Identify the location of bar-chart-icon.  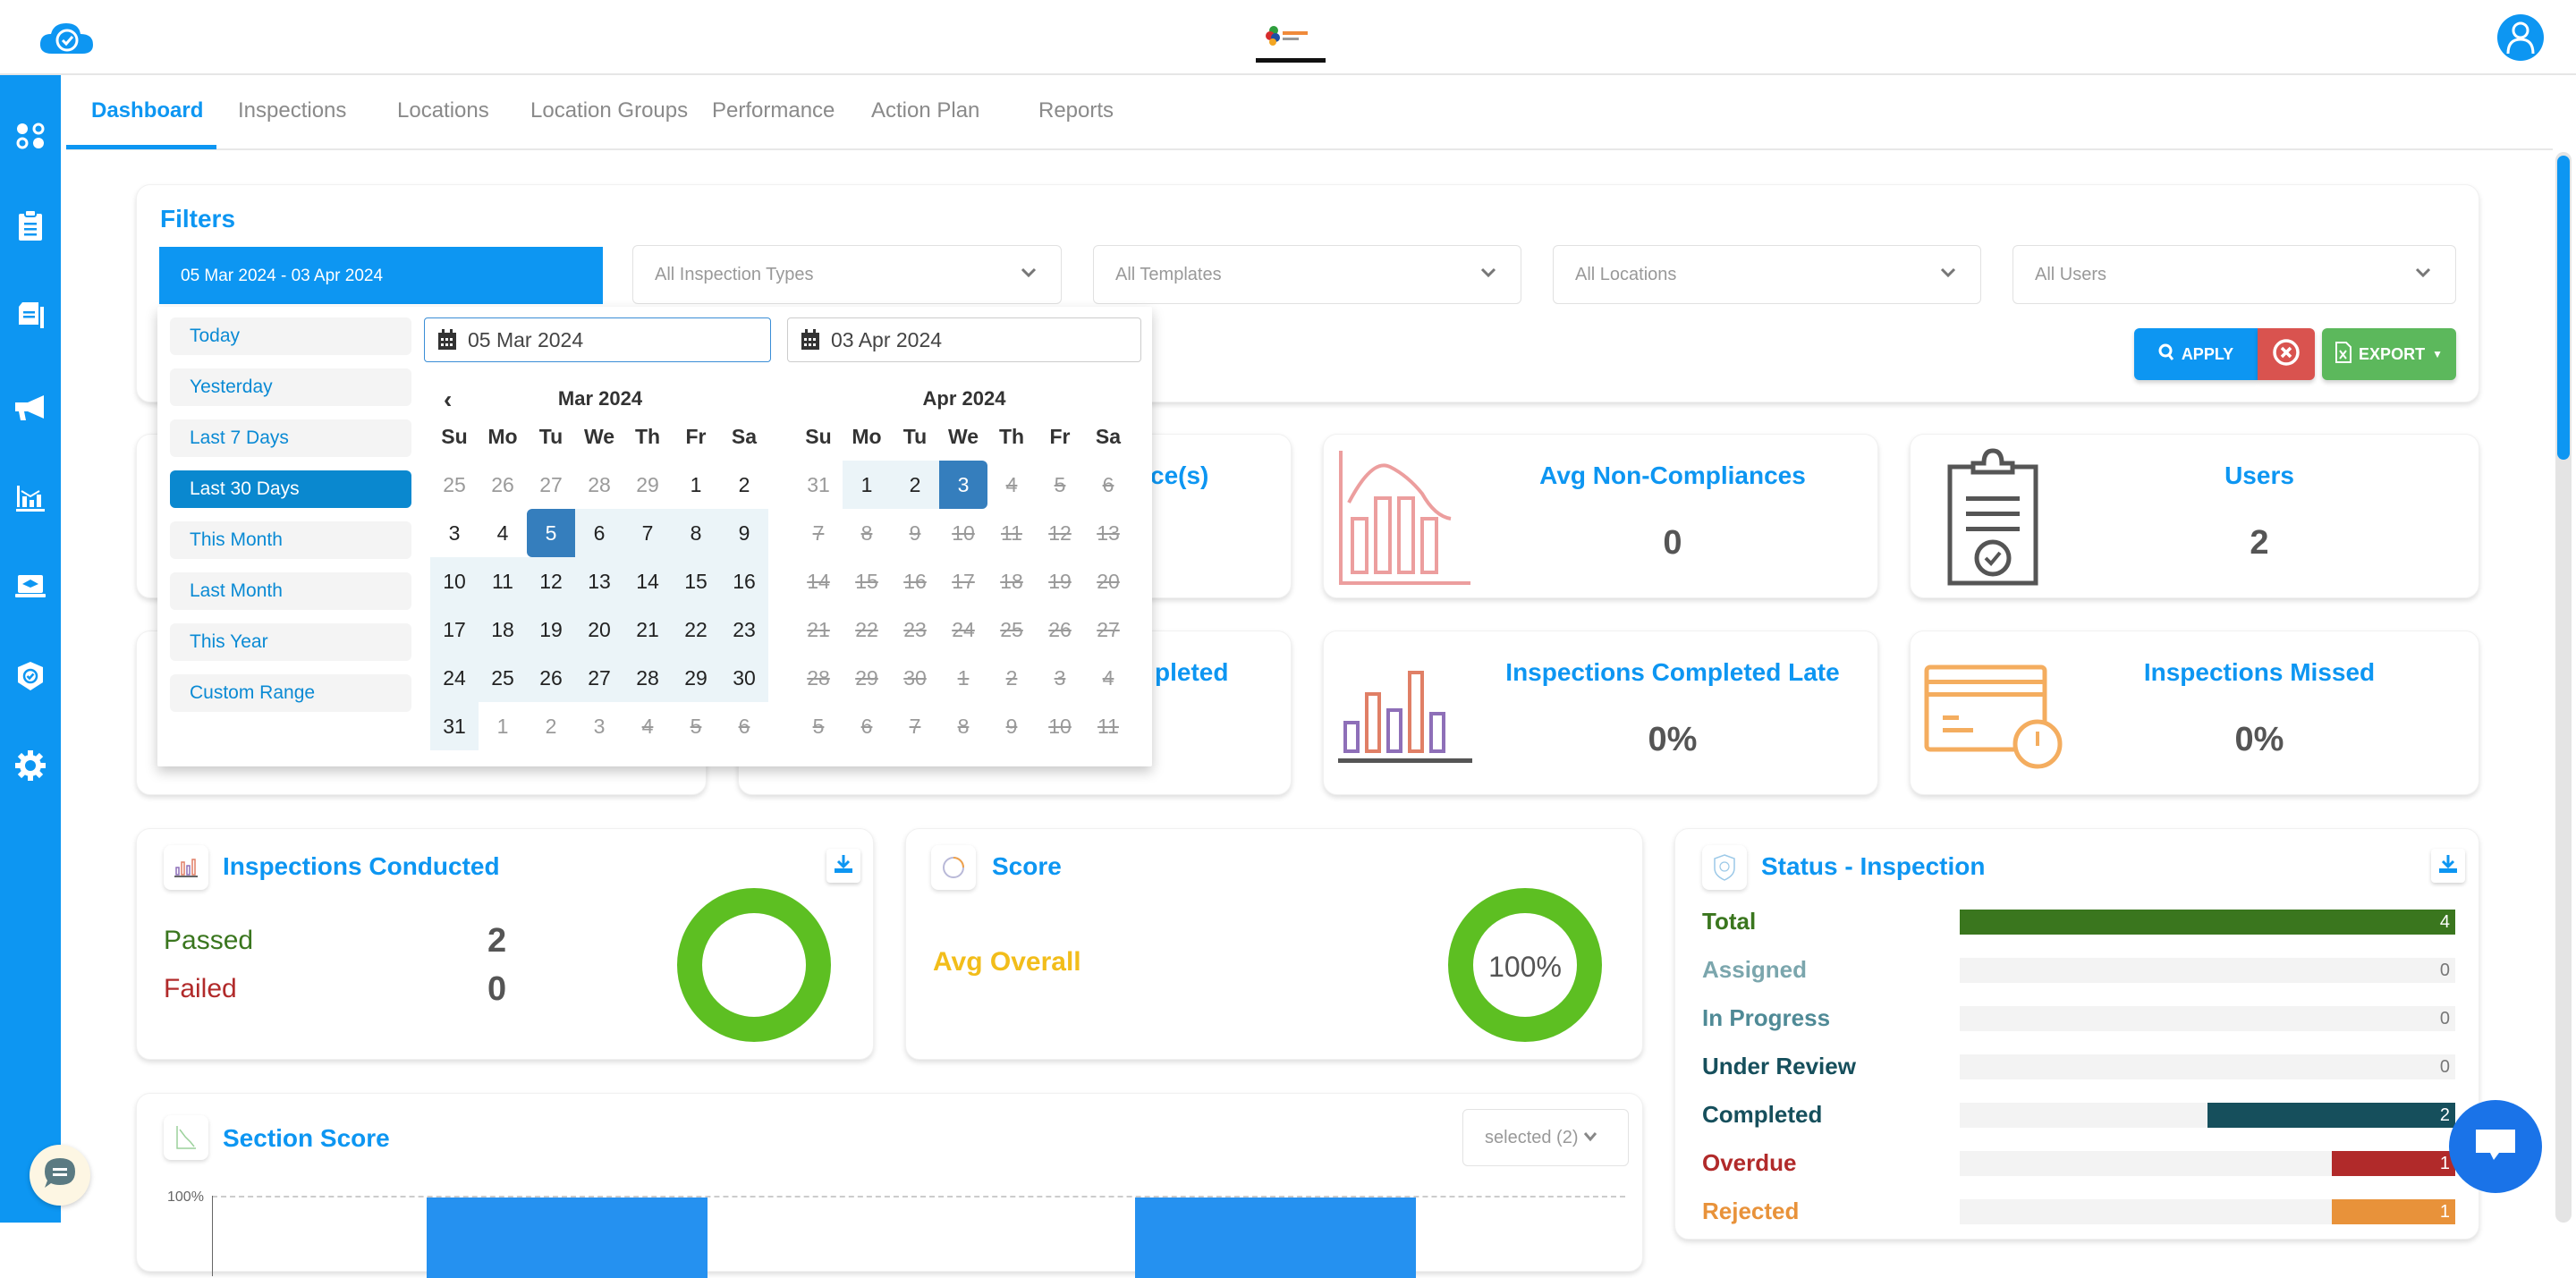
(1405, 718).